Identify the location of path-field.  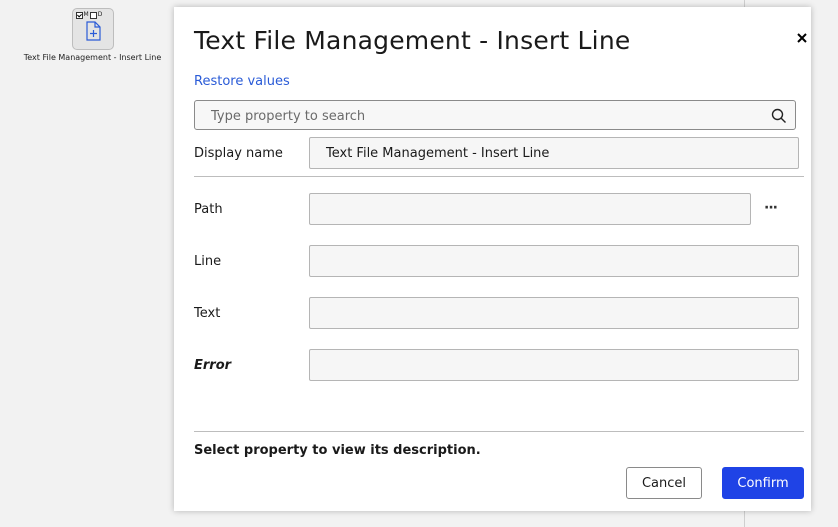
(530, 209).